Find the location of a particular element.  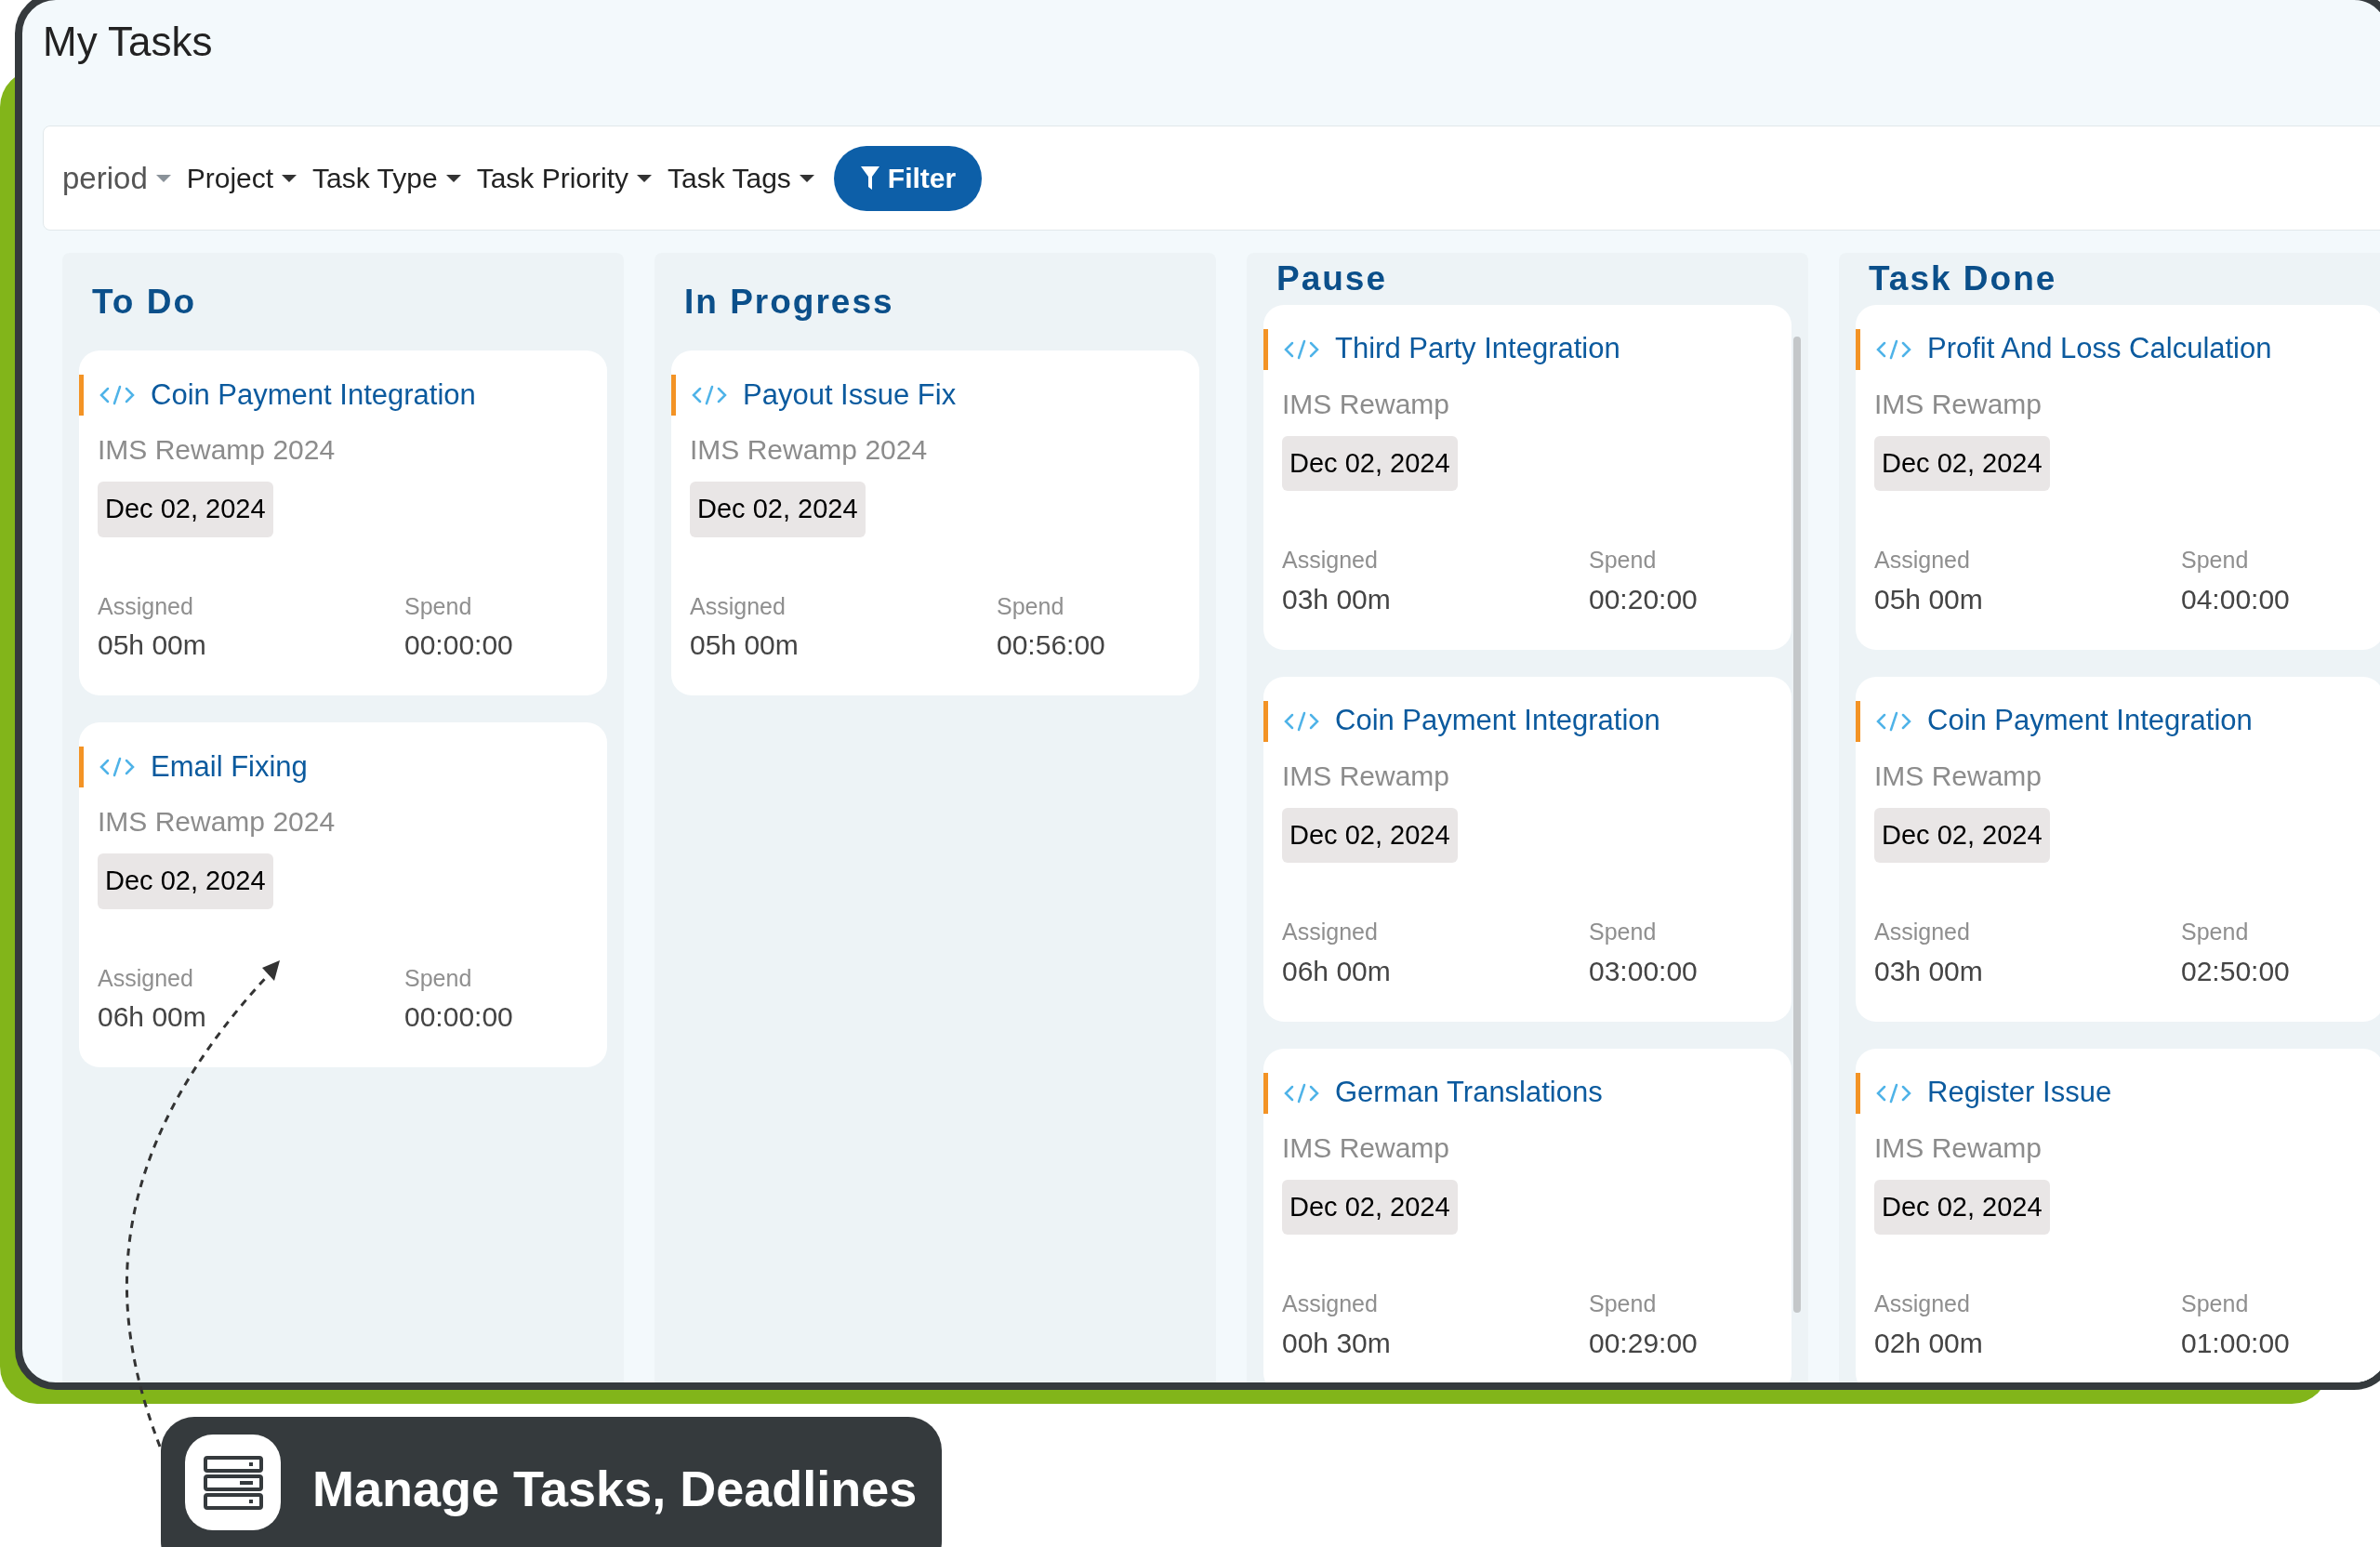

task-title: Register Issue is located at coordinates (2019, 1093).